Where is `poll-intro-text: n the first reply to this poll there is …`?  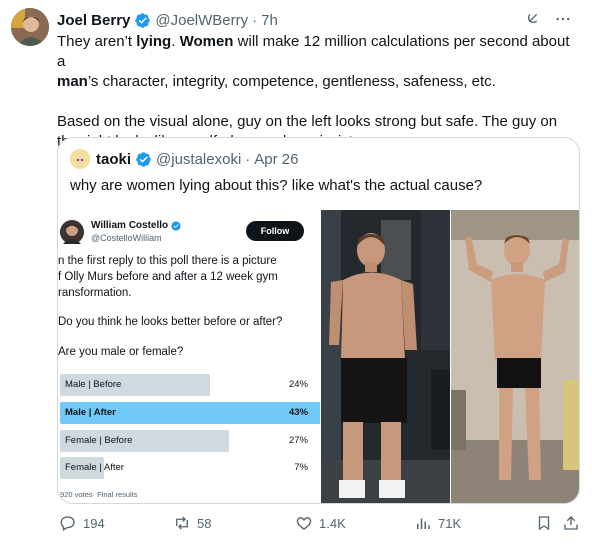 poll-intro-text: n the first reply to this poll there is … is located at coordinates (168, 277).